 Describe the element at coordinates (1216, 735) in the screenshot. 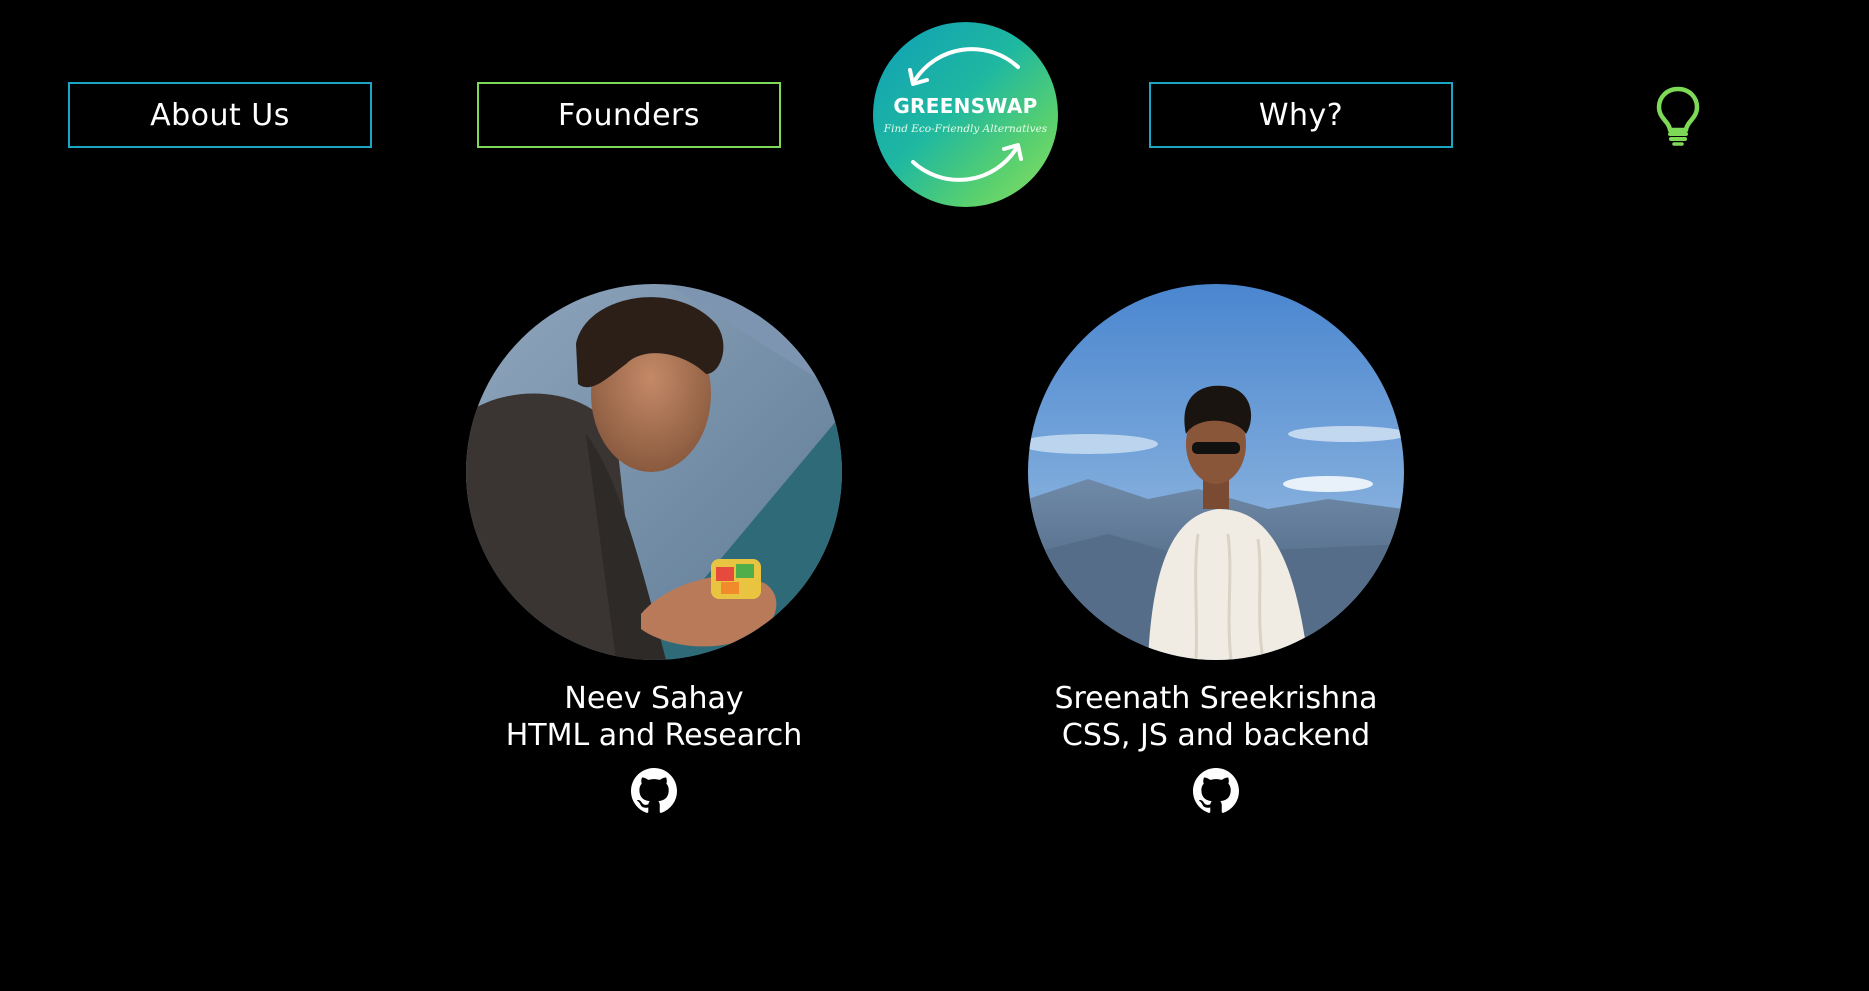

I see `founder-role: CSS, JS and backend` at that location.